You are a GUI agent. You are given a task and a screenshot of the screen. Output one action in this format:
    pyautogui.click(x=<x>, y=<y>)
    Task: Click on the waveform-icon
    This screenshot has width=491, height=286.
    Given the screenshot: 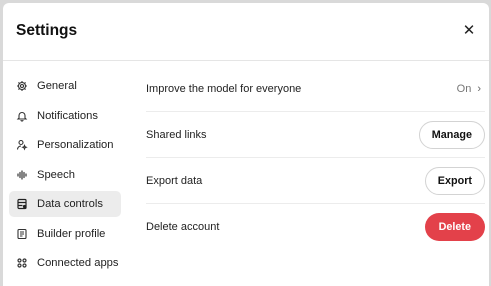 What is the action you would take?
    pyautogui.click(x=21, y=174)
    